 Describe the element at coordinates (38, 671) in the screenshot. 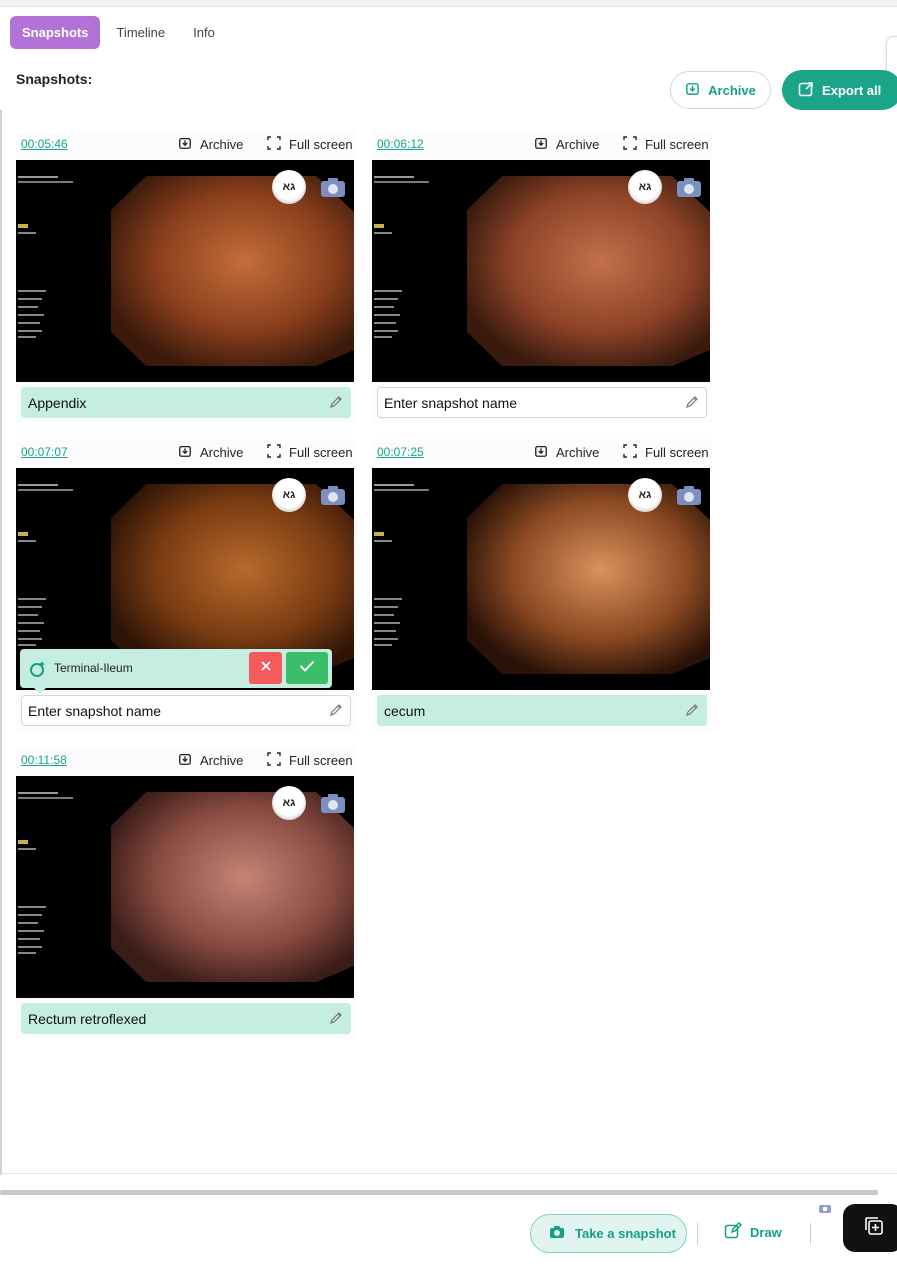

I see `ai-sparkle-icon` at that location.